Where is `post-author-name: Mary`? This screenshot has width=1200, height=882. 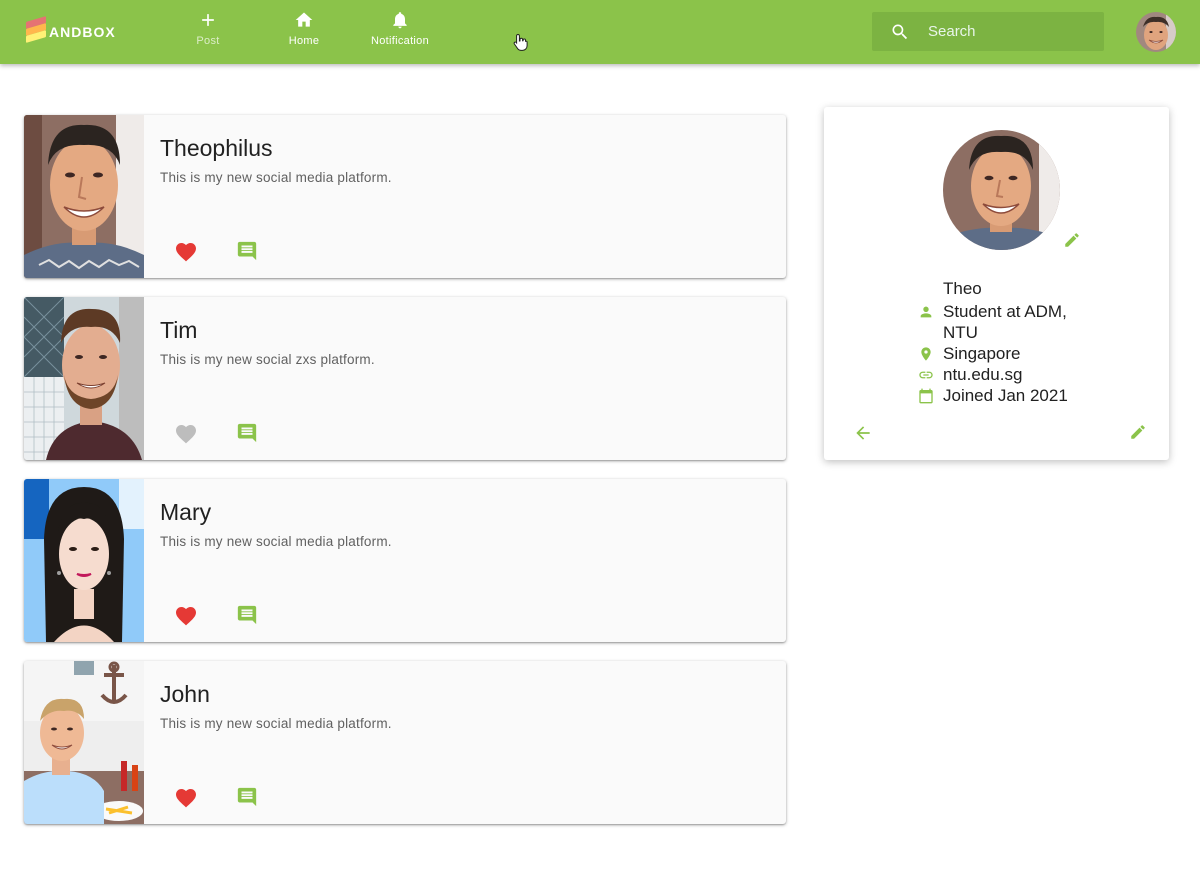 post-author-name: Mary is located at coordinates (185, 512).